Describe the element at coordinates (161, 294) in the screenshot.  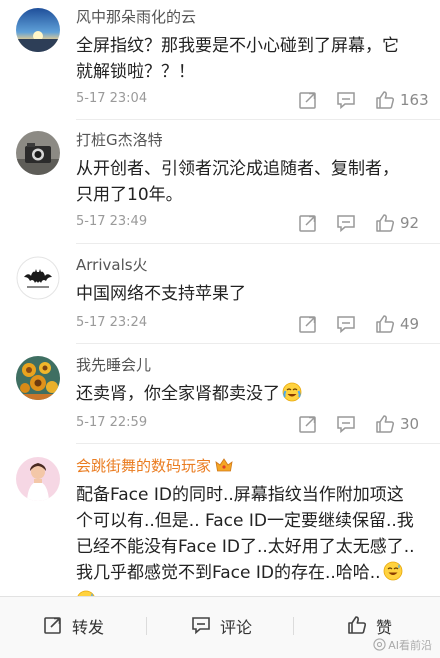
I see `comment-line: 中国网络不支持苹果了` at that location.